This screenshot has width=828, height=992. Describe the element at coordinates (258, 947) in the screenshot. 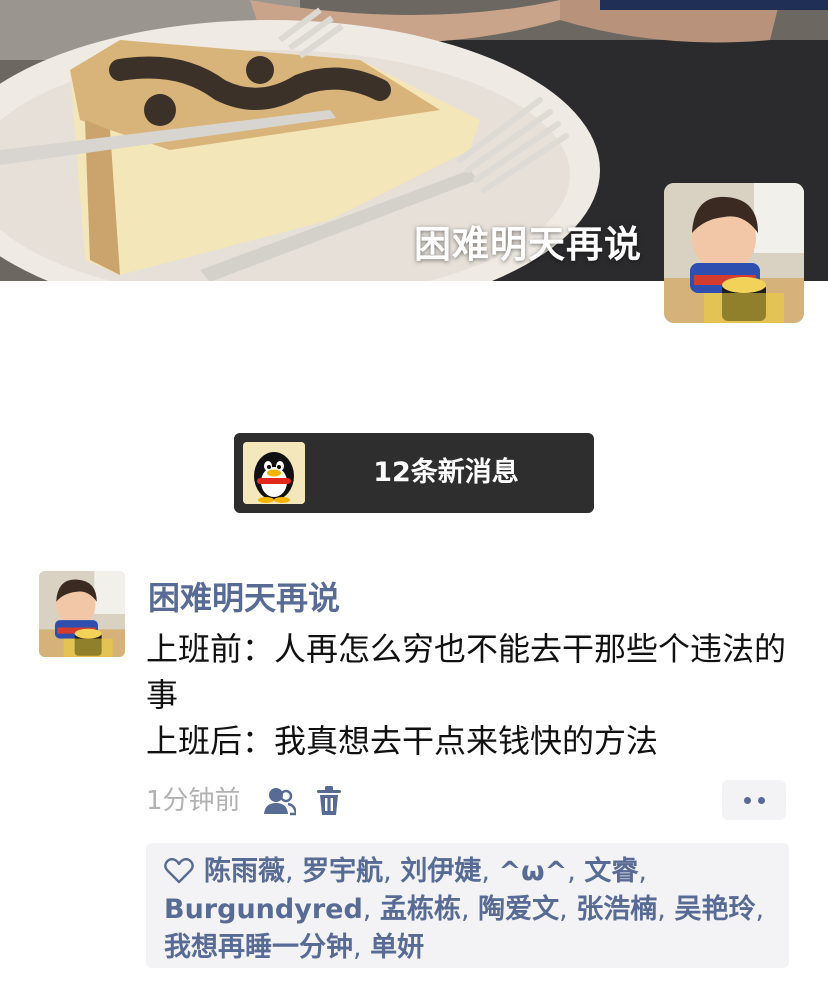

I see `liker-name: 我想再睡一分钟` at that location.